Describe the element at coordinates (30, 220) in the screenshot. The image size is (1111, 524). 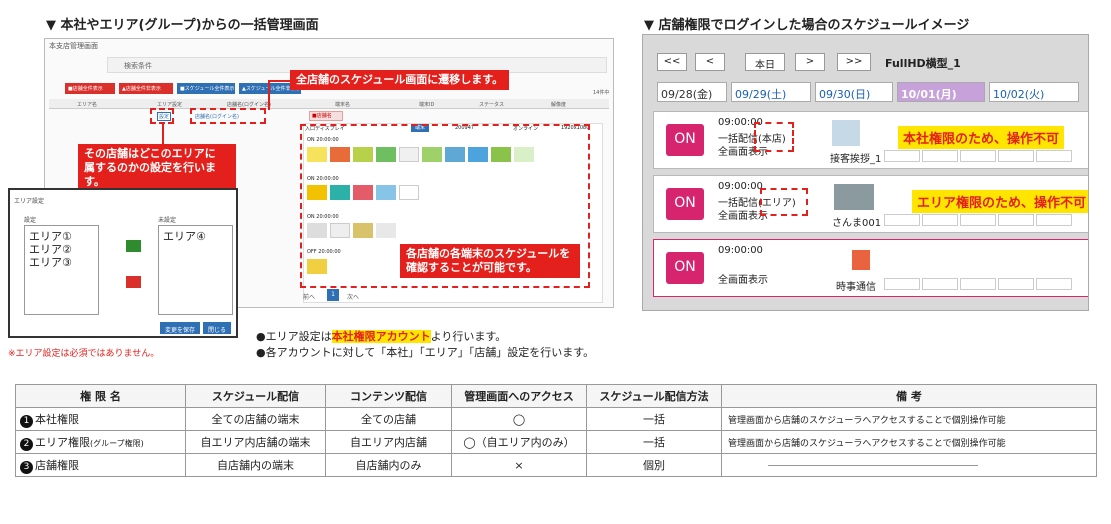
I see `set-label: 設定` at that location.